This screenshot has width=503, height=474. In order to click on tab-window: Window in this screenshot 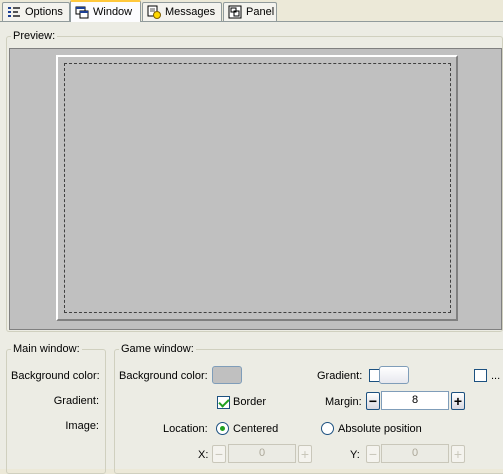, I will do `click(105, 11)`.